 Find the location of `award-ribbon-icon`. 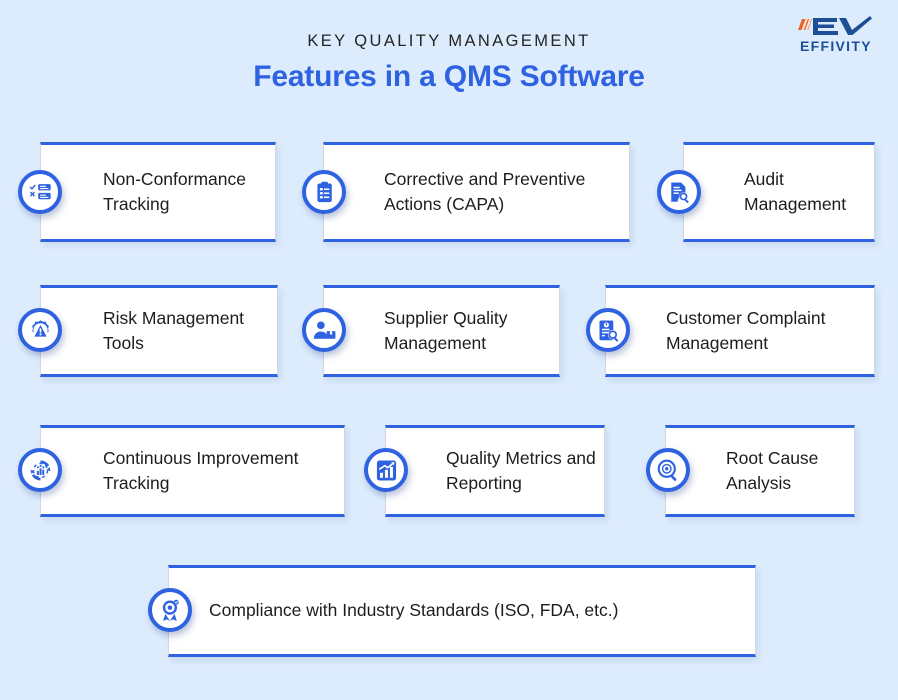

award-ribbon-icon is located at coordinates (170, 610).